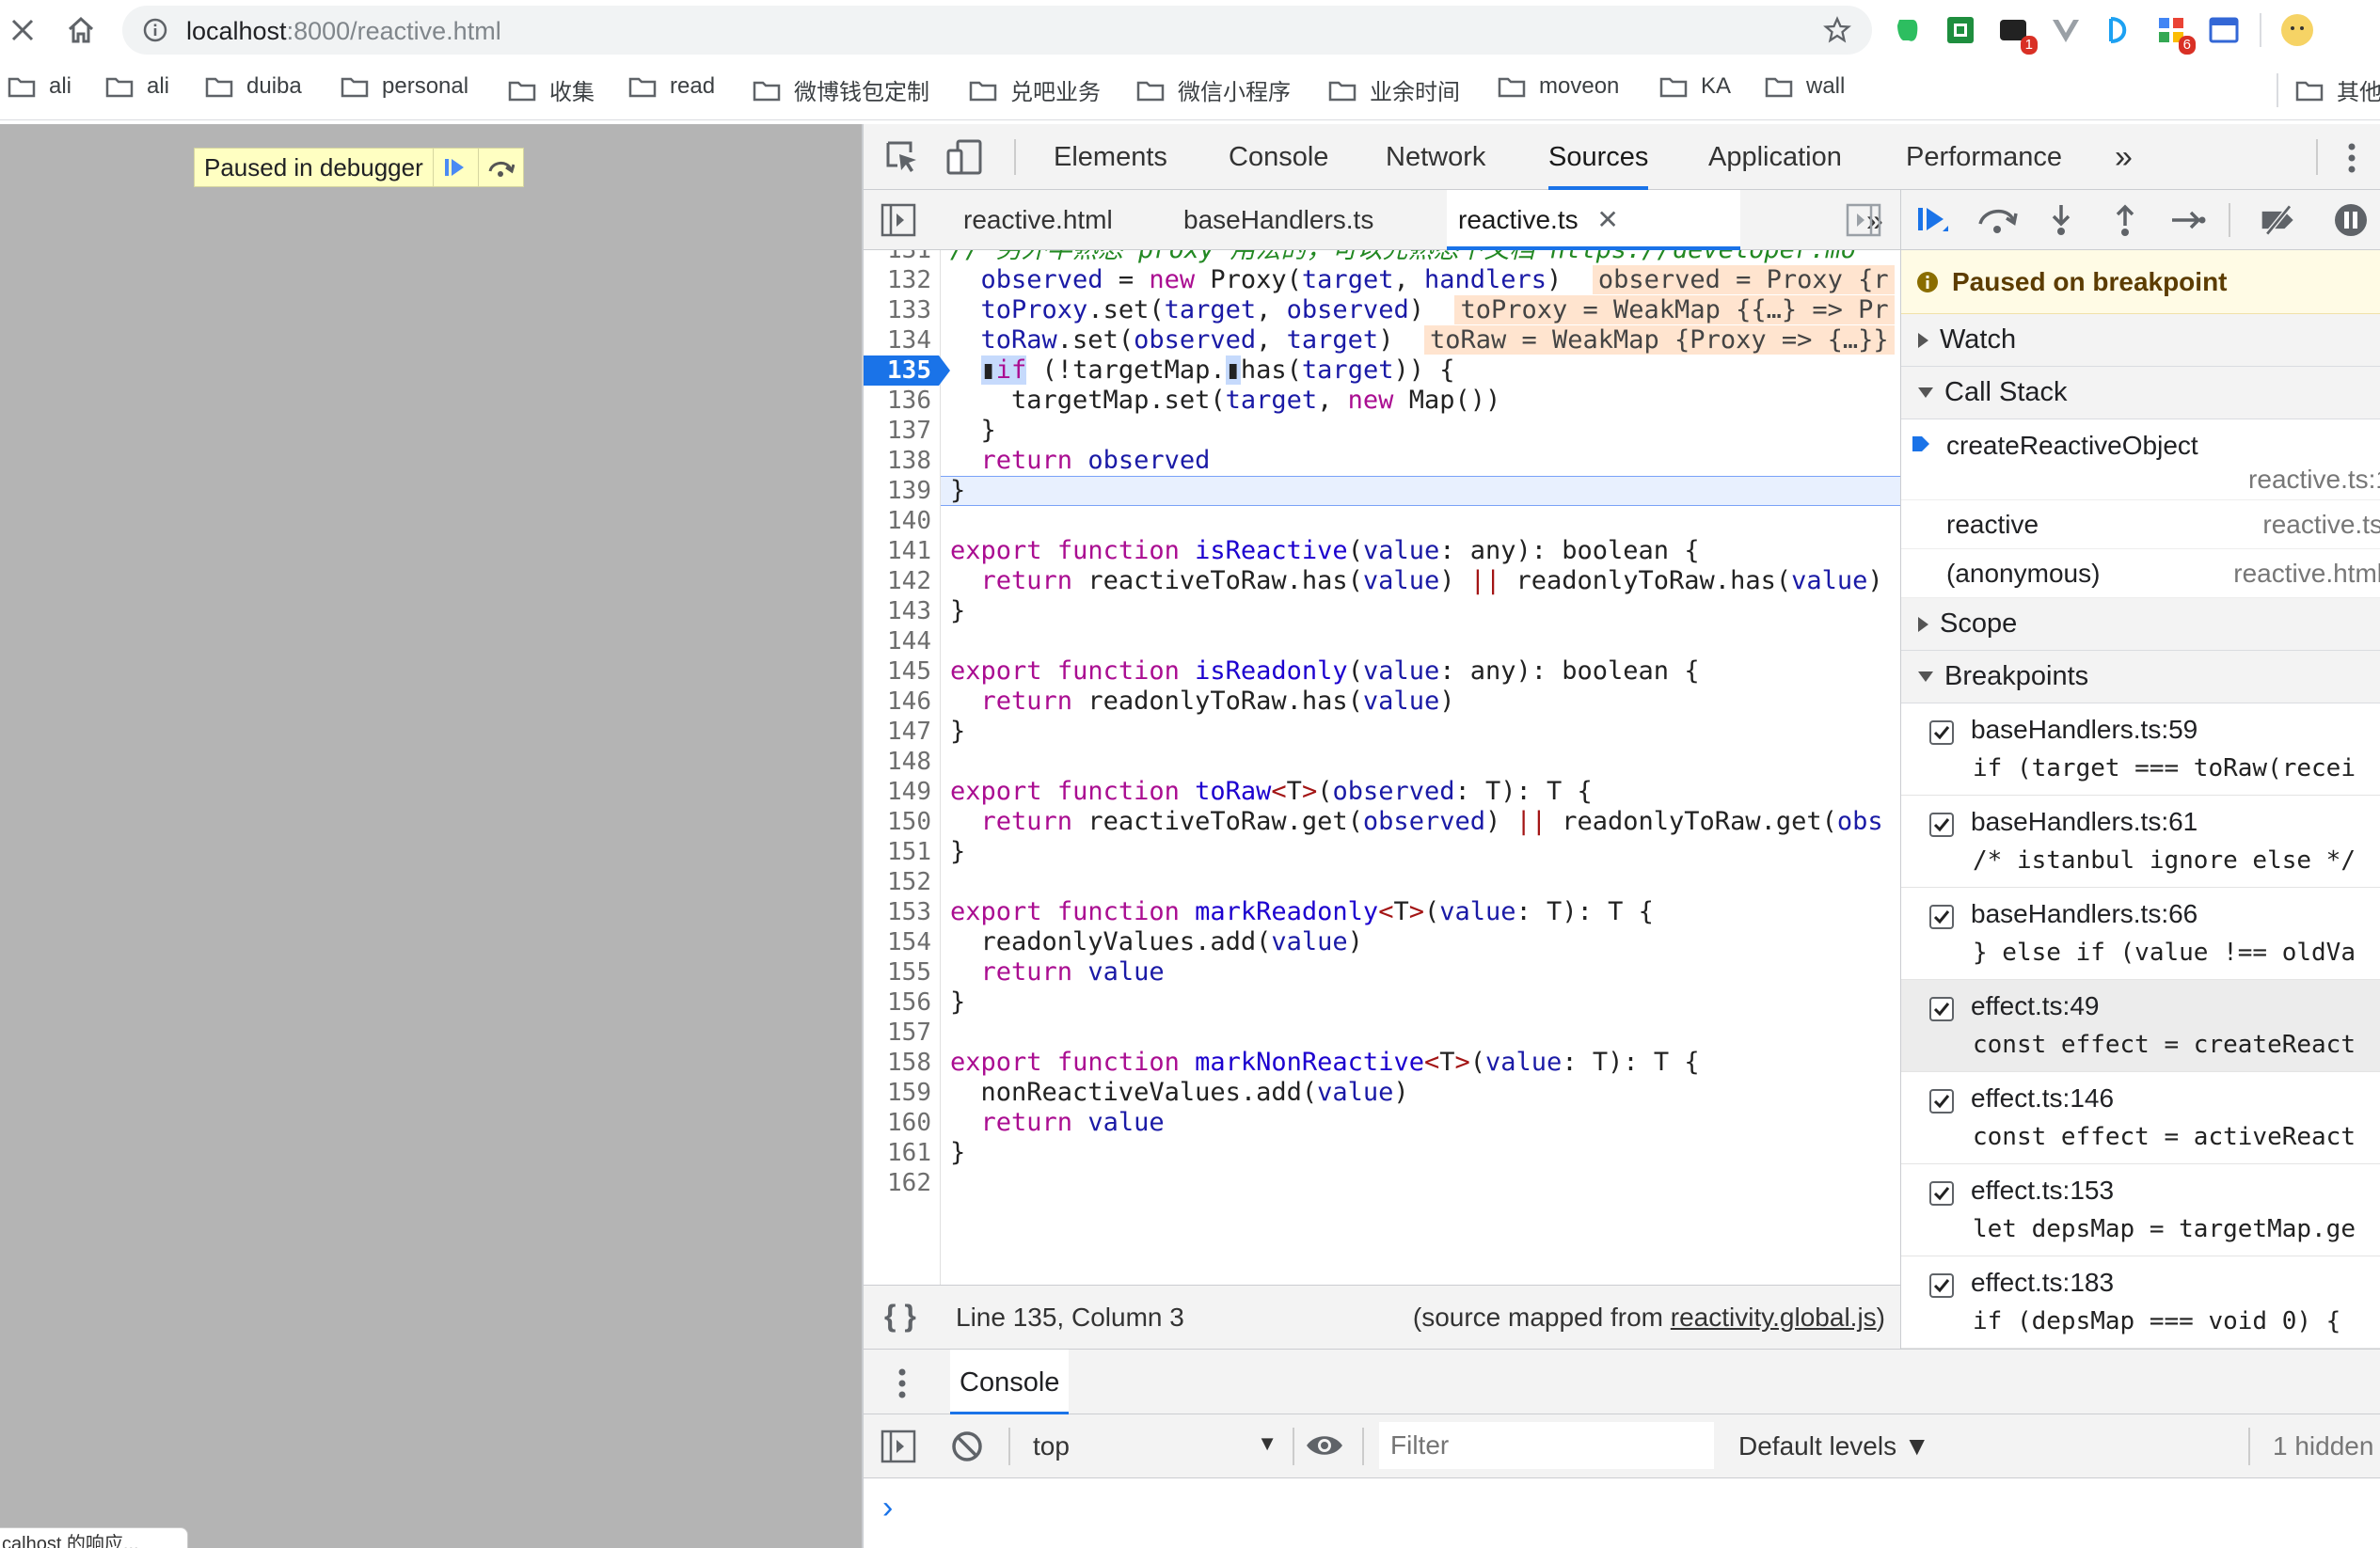 This screenshot has width=2380, height=1548. What do you see at coordinates (1607, 219) in the screenshot?
I see `close-tab-icon: ✕` at bounding box center [1607, 219].